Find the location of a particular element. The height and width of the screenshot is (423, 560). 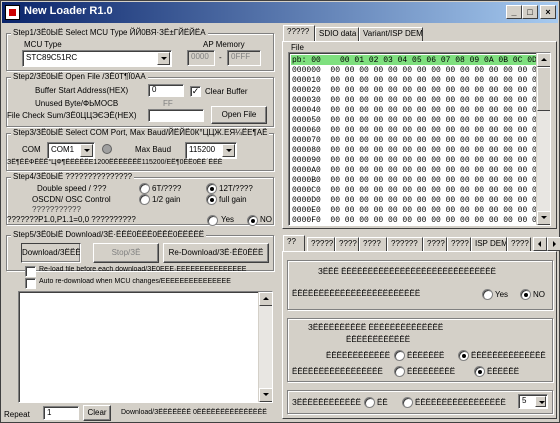

open-file-button: Open File is located at coordinates (239, 115).